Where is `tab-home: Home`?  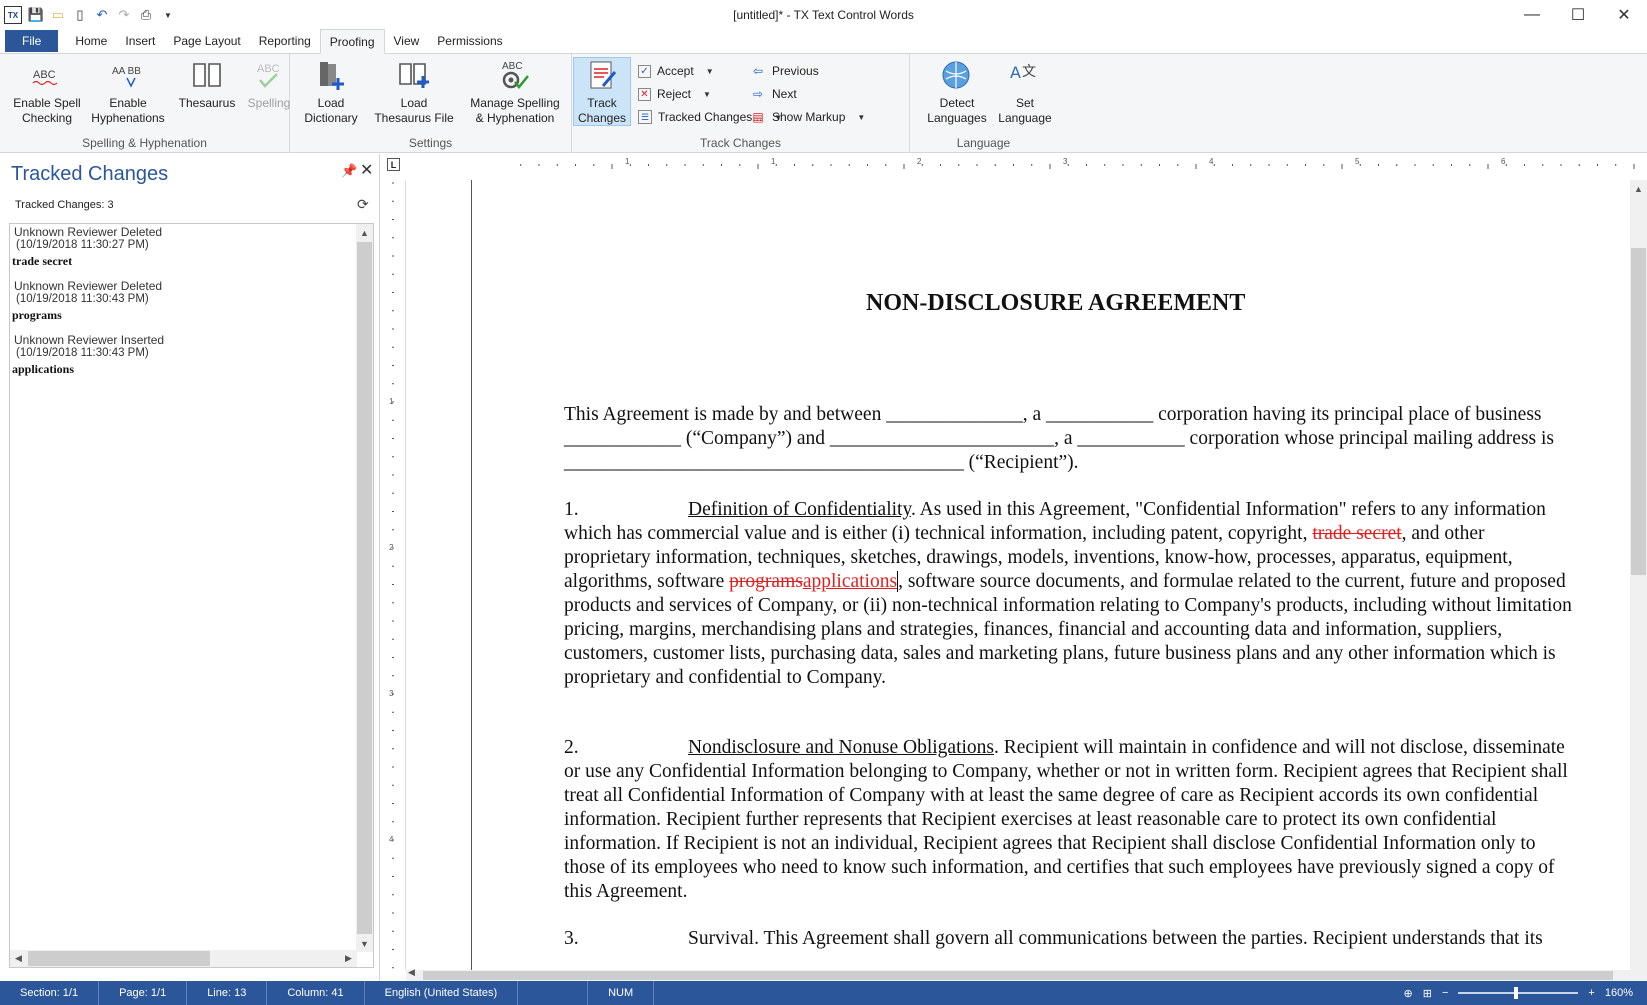 tab-home: Home is located at coordinates (91, 41).